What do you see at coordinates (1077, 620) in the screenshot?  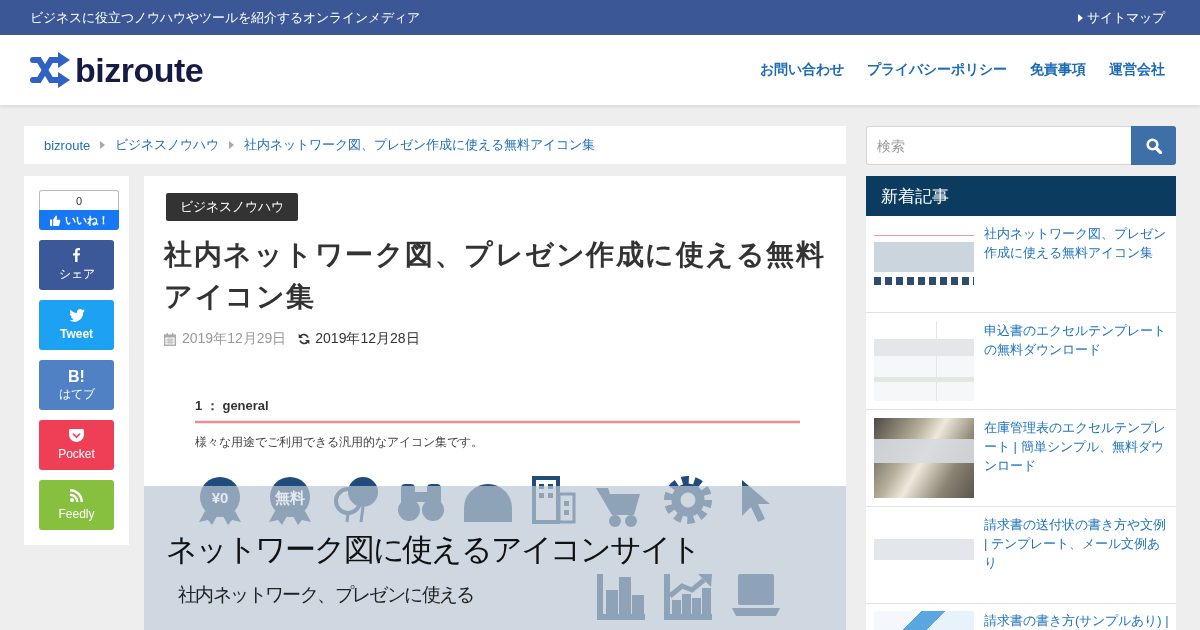 I see `post-link: 請求書の書き方(サンプルあり) |` at bounding box center [1077, 620].